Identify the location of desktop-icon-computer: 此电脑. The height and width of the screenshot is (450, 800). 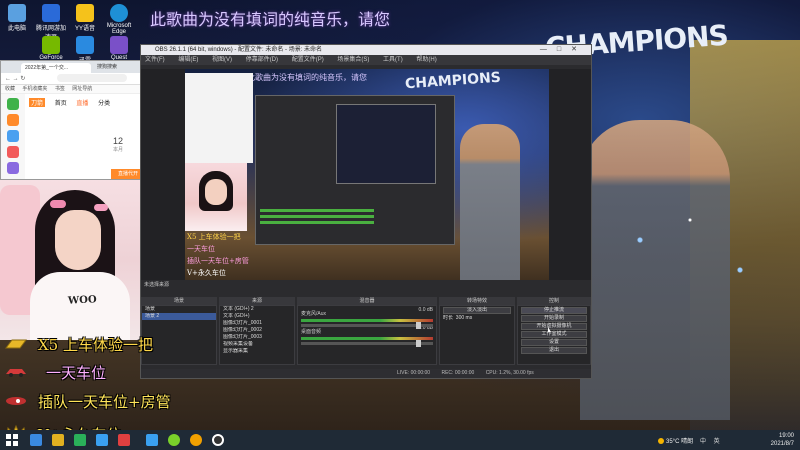
(17, 17).